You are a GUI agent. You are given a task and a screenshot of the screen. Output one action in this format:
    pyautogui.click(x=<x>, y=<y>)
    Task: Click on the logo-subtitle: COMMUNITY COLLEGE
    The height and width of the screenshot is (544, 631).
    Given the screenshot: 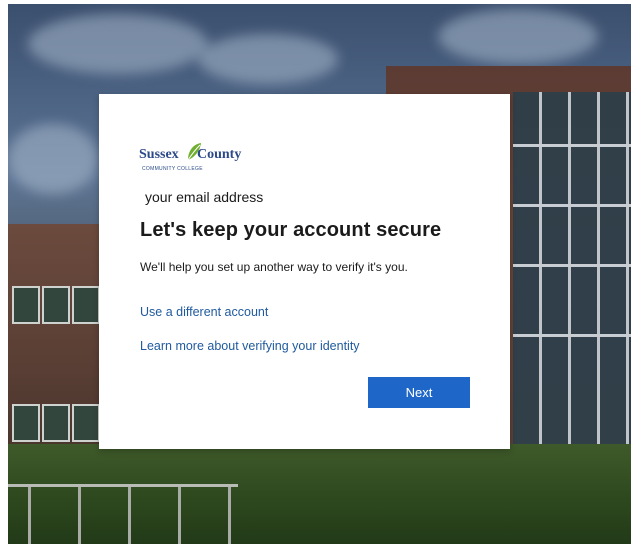 What is the action you would take?
    pyautogui.click(x=172, y=169)
    